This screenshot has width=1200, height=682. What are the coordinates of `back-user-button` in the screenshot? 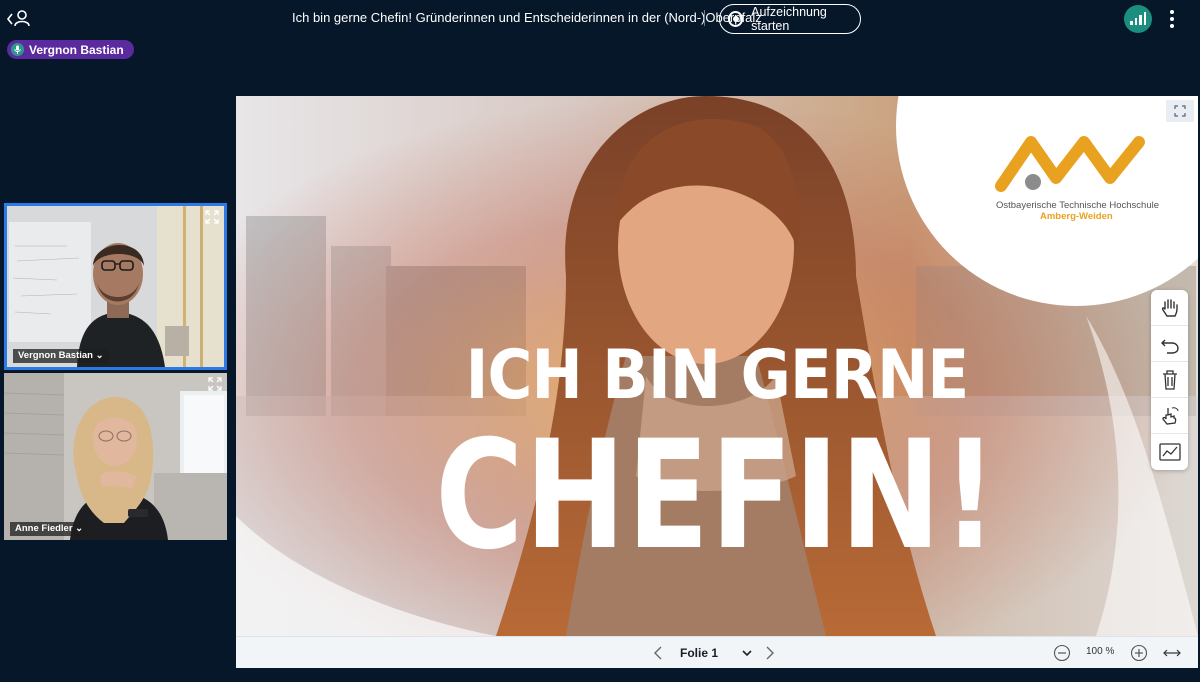 It's located at (18, 19).